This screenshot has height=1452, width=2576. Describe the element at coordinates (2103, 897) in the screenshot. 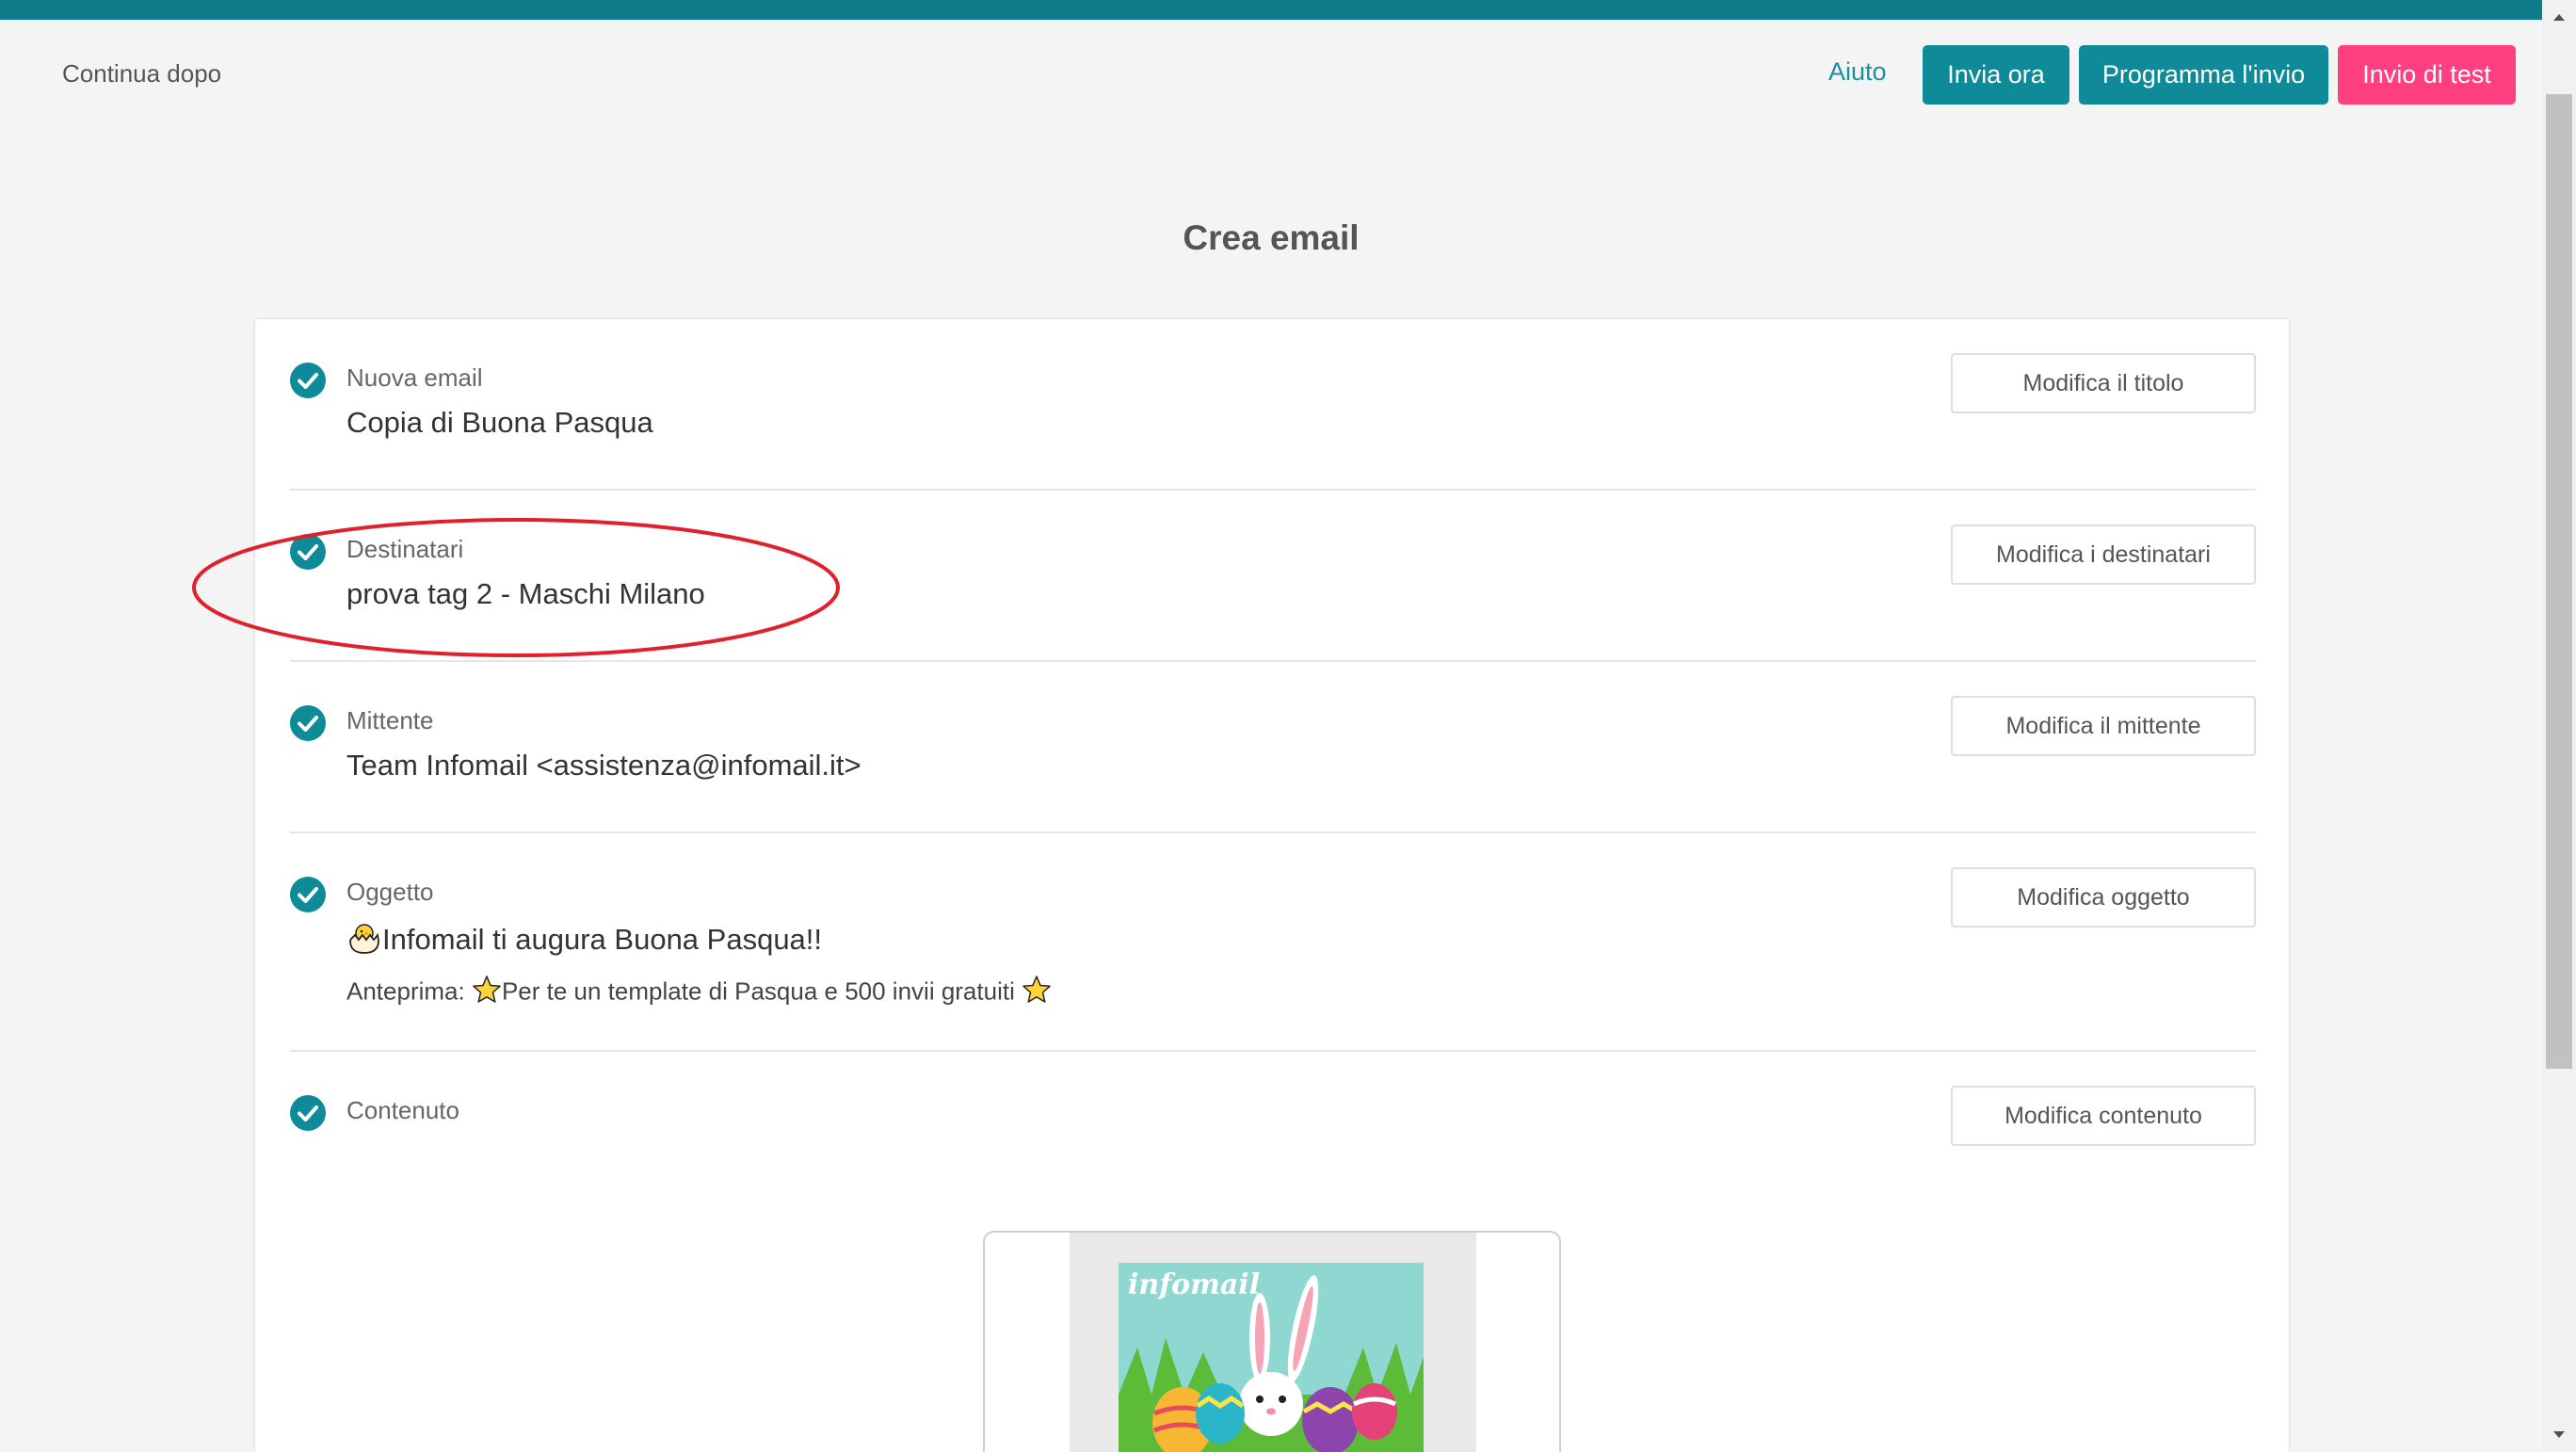

I see `edit-subject-button: Modifica oggetto` at that location.